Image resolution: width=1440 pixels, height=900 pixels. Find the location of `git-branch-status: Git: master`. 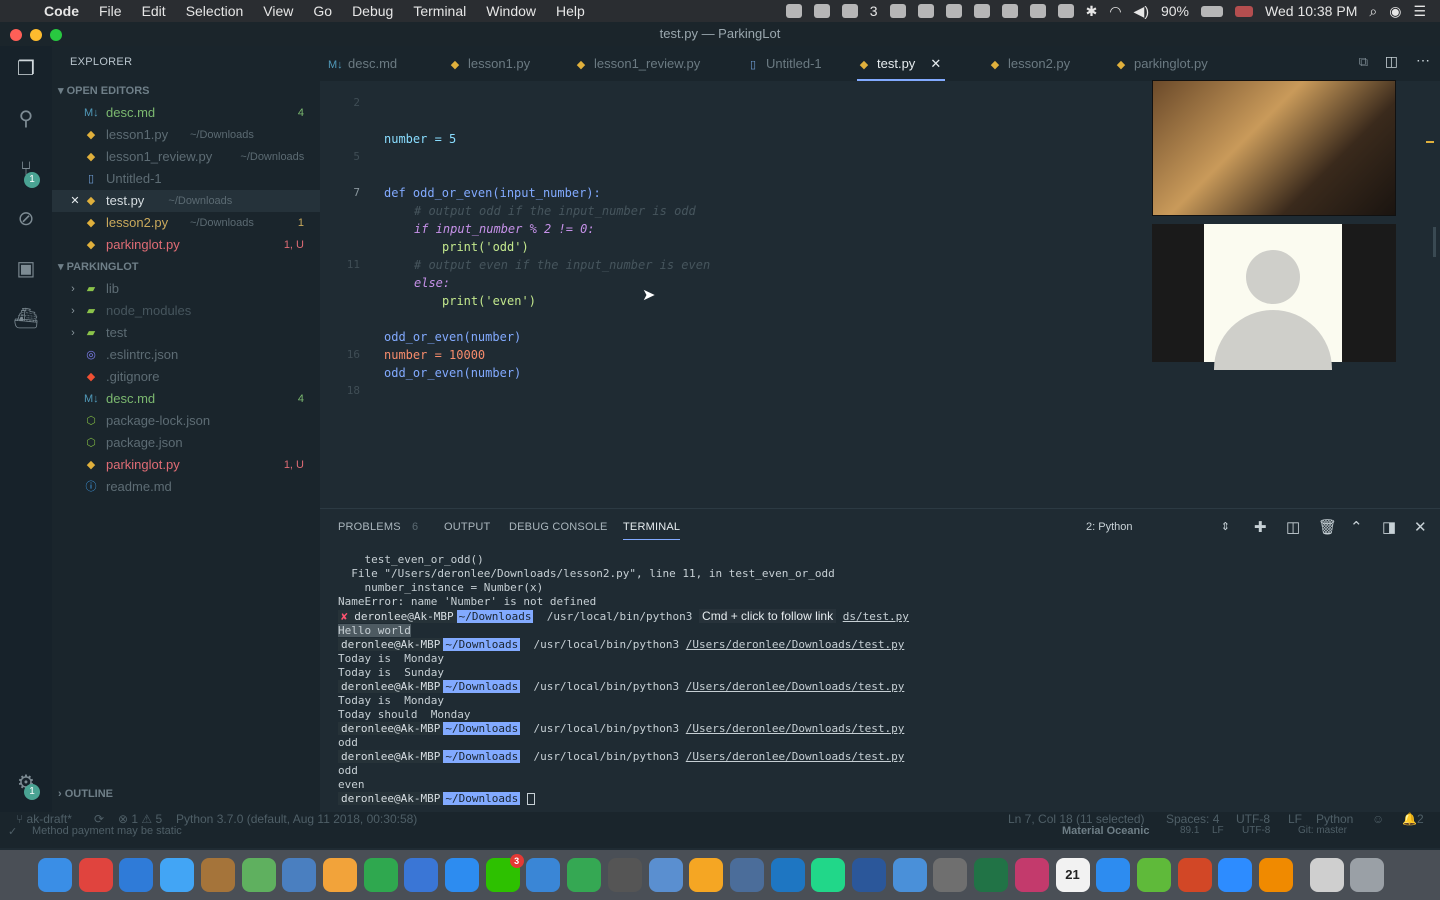

git-branch-status: Git: master is located at coordinates (1322, 830).